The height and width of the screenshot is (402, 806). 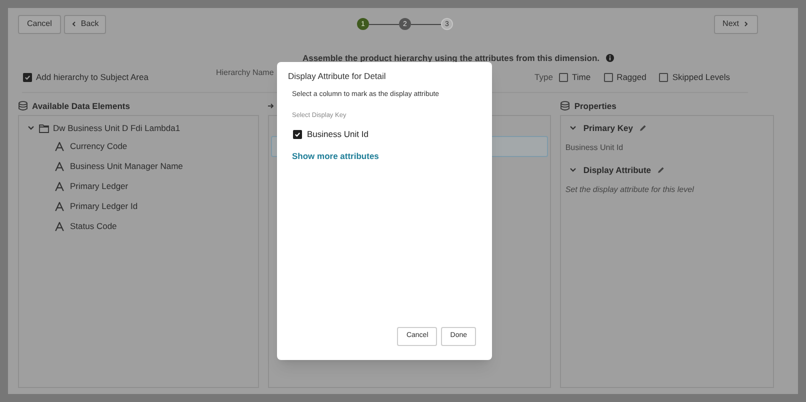 I want to click on folder-icon, so click(x=44, y=128).